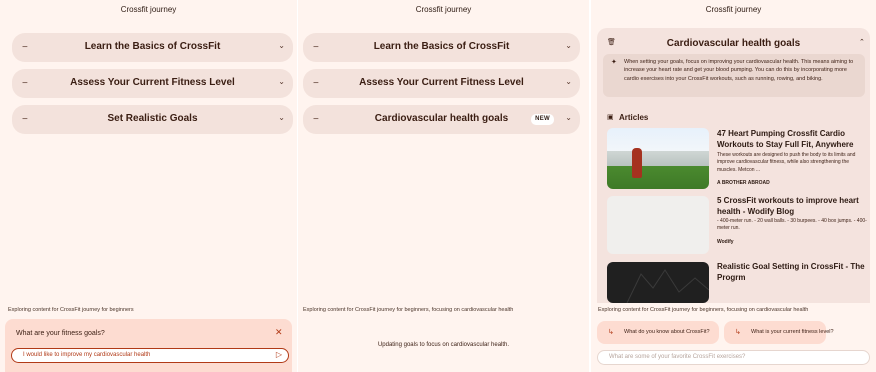  I want to click on sparkle-icon: ✦, so click(614, 62).